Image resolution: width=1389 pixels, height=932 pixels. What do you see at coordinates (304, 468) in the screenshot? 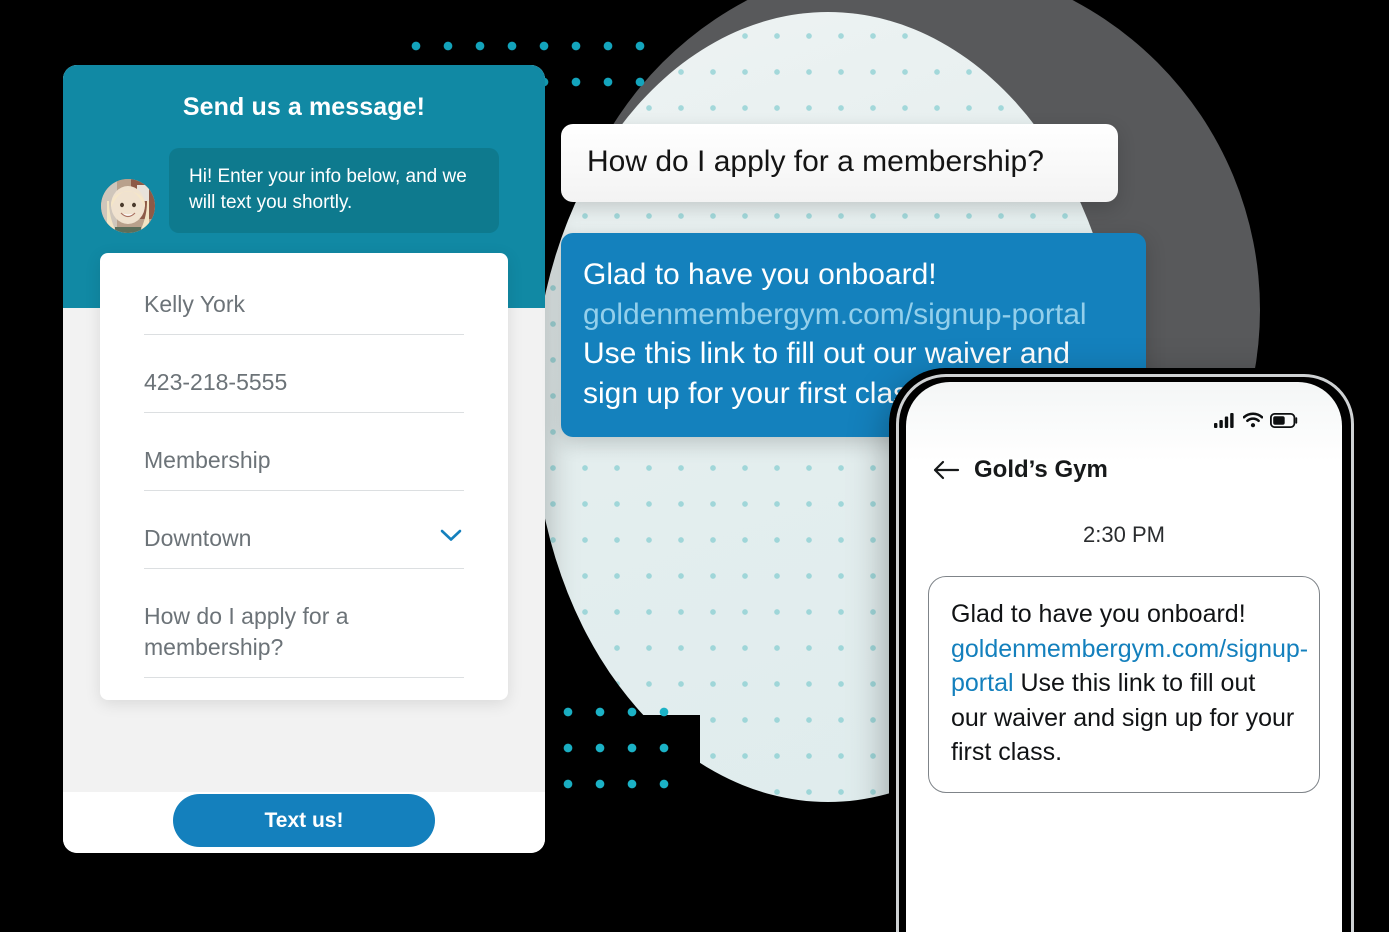
I see `subject-field: Membership` at bounding box center [304, 468].